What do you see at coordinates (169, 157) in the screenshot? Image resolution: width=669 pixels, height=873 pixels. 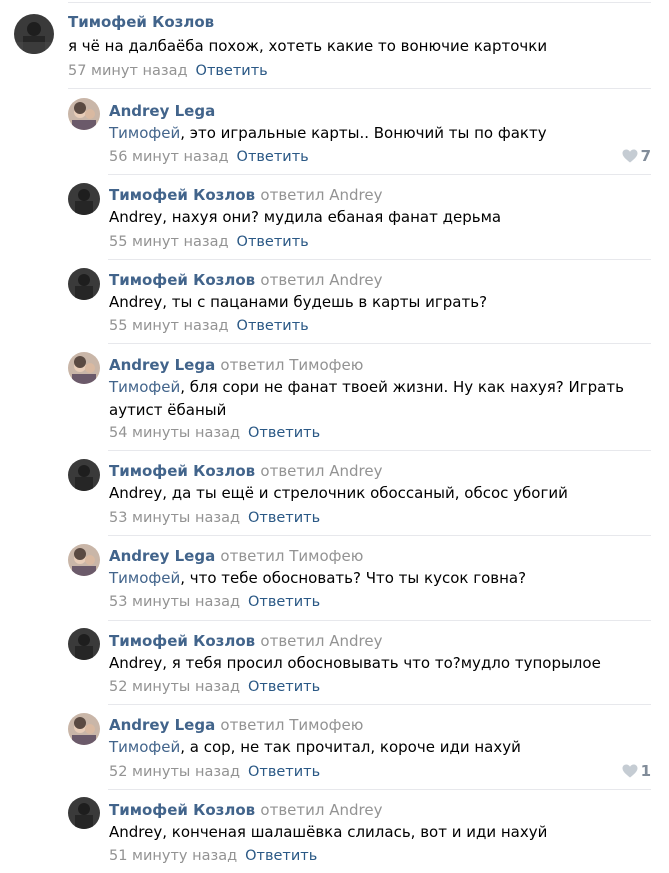 I see `comment-time: 56 минут назад` at bounding box center [169, 157].